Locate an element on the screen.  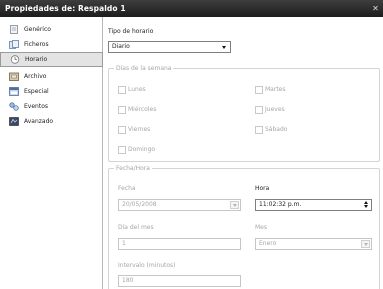
schedule-type-label: Tipo de horario is located at coordinates (131, 31).